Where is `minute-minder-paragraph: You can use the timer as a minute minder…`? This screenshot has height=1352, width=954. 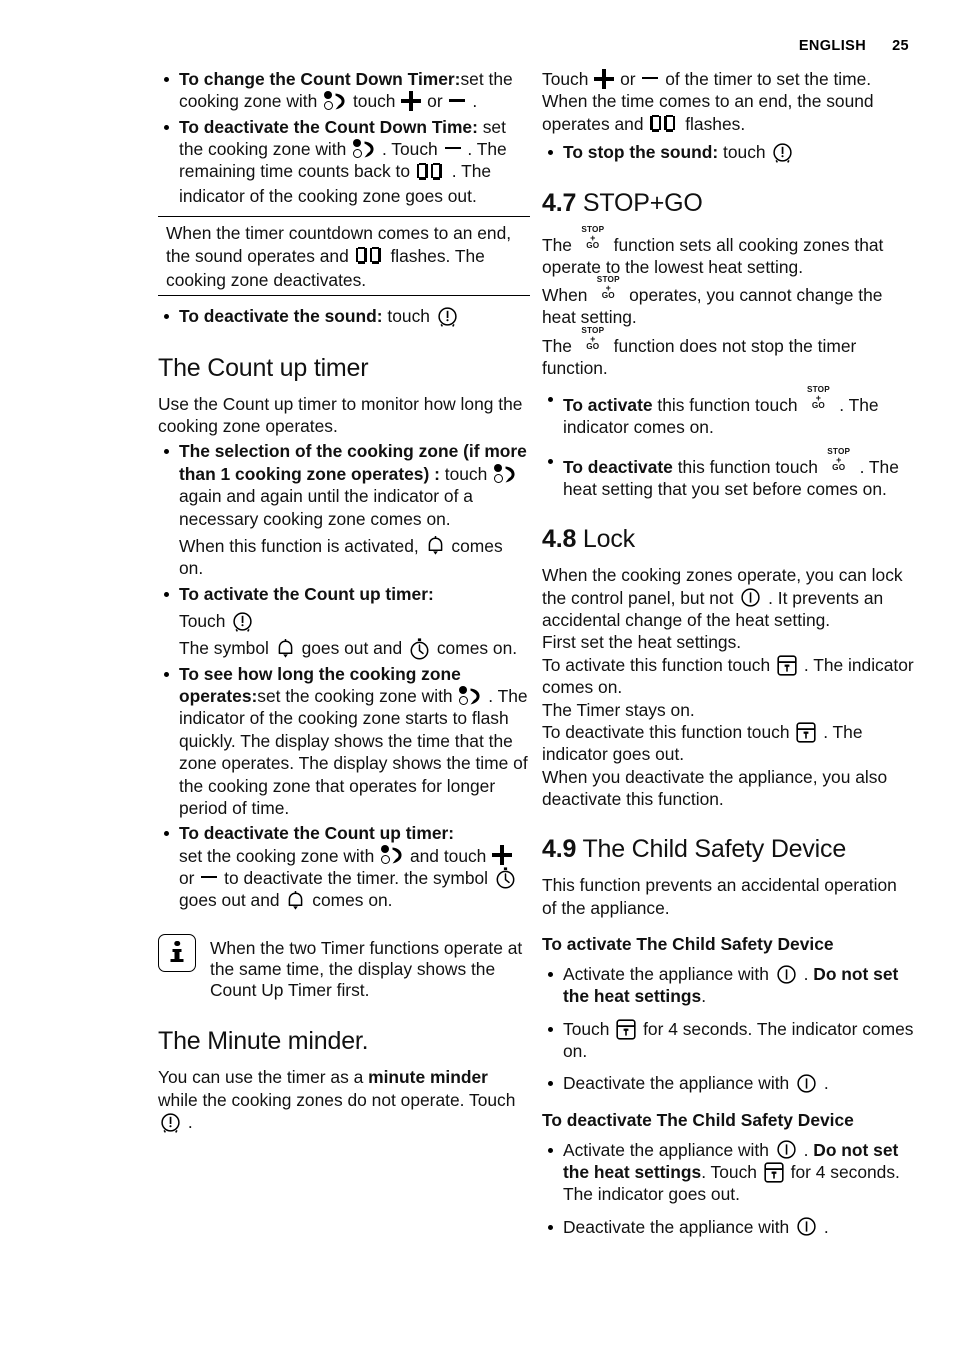 minute-minder-paragraph: You can use the timer as a minute minder… is located at coordinates (344, 1099).